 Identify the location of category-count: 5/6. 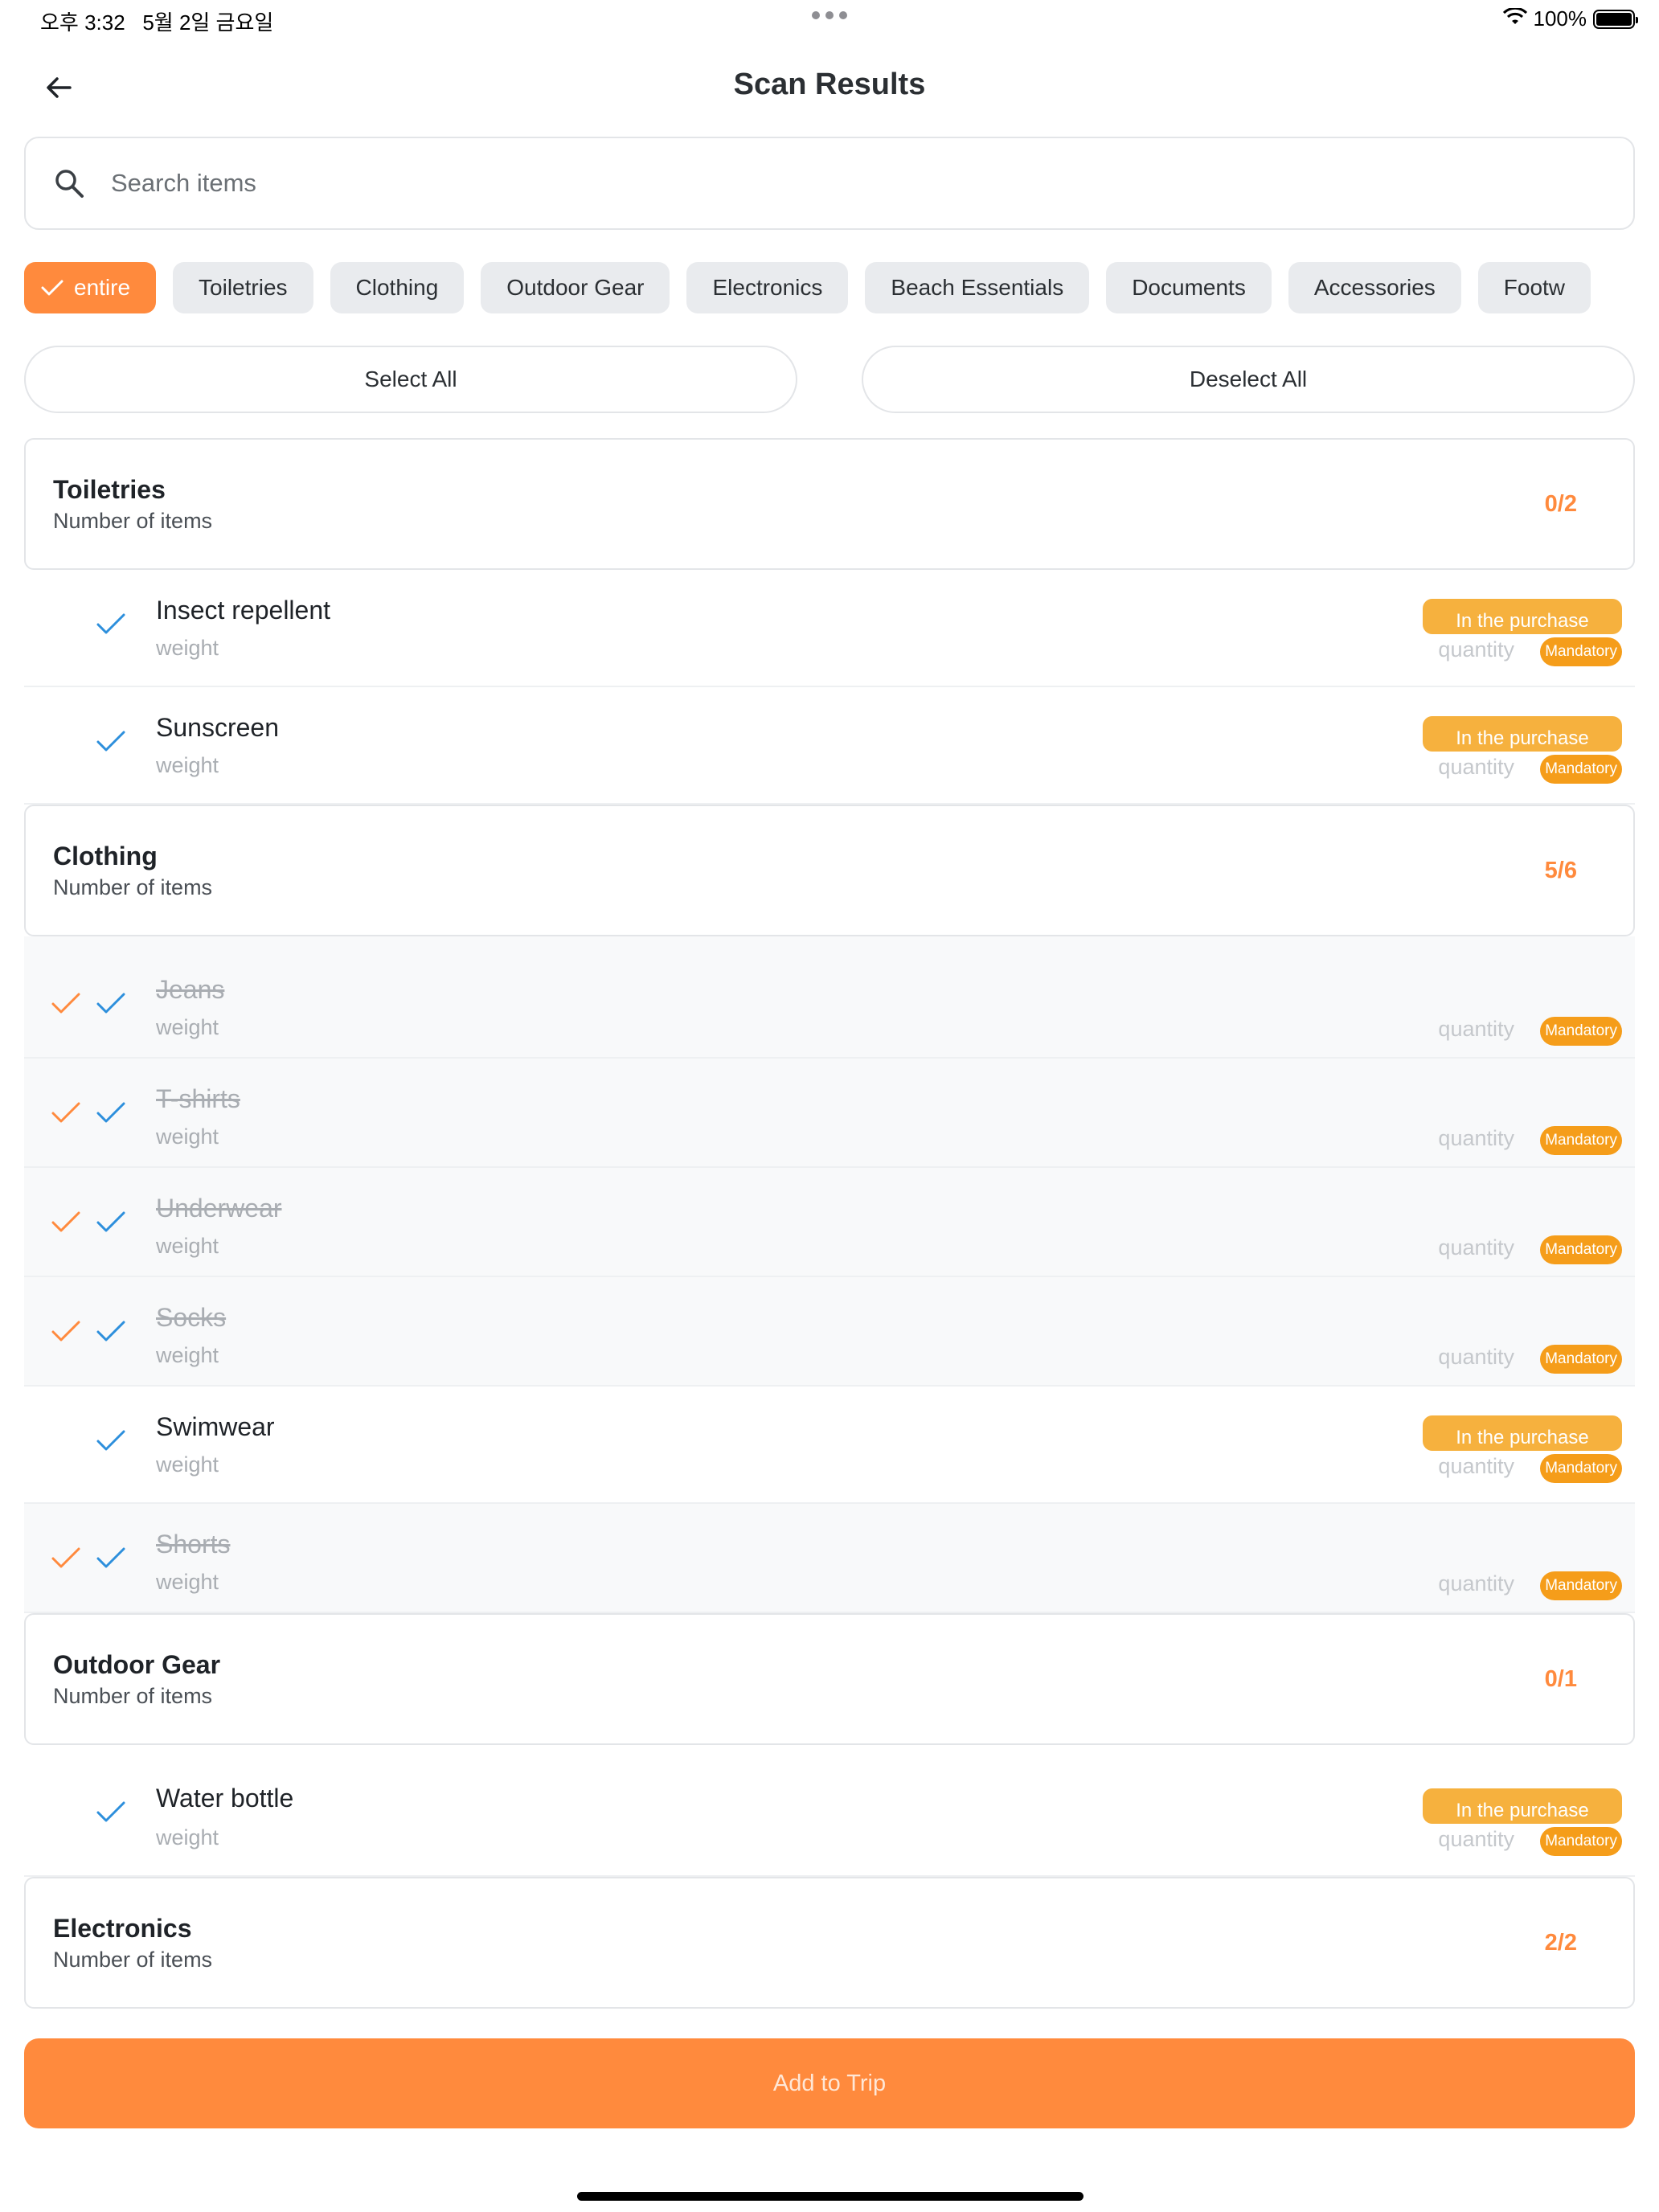
(1560, 870).